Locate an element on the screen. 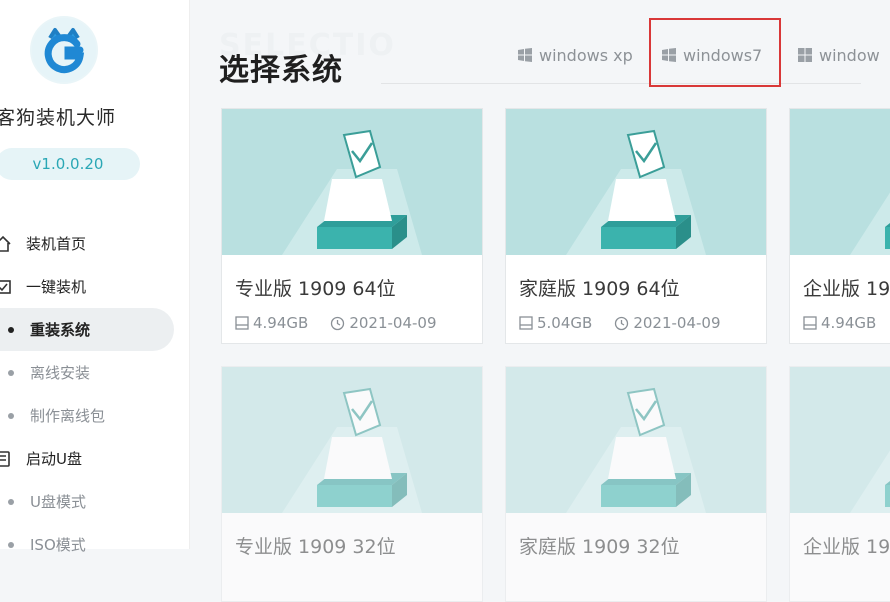 This screenshot has height=602, width=890. divider is located at coordinates (621, 83).